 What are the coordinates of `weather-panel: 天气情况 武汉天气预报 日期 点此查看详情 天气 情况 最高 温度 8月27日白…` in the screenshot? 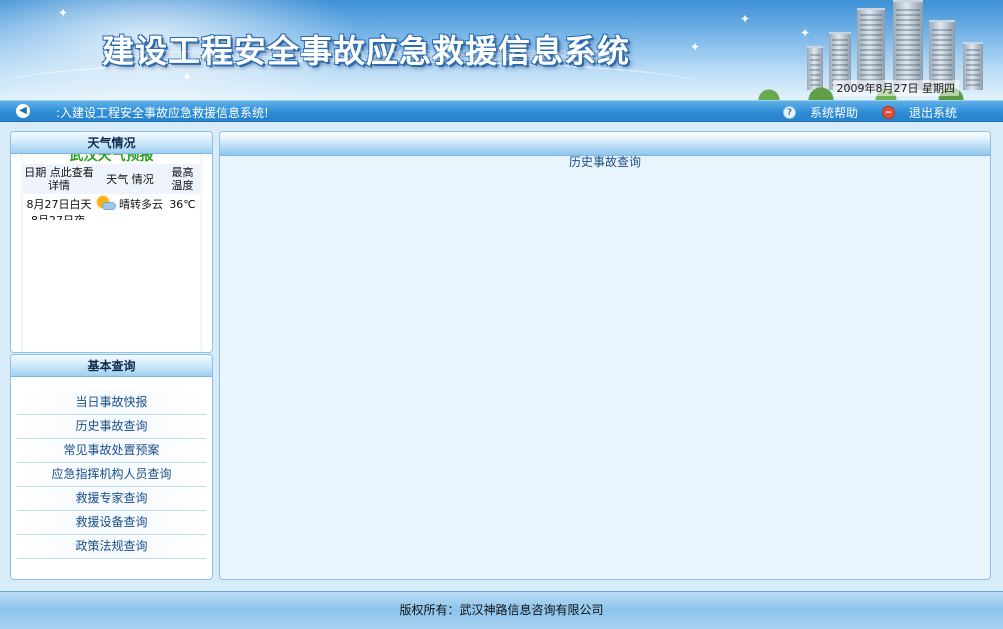 It's located at (111, 242).